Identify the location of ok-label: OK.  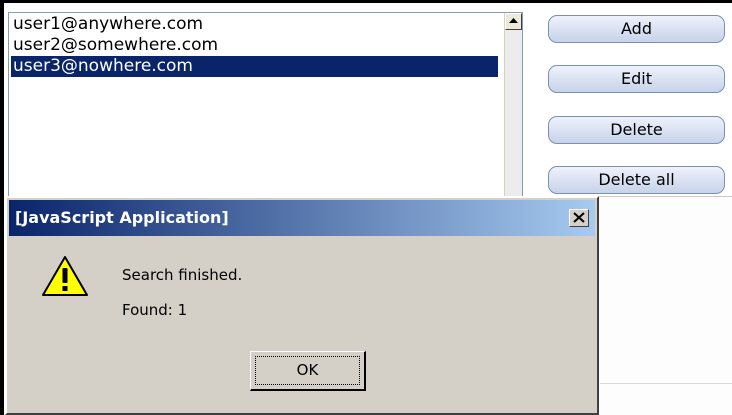
(307, 370).